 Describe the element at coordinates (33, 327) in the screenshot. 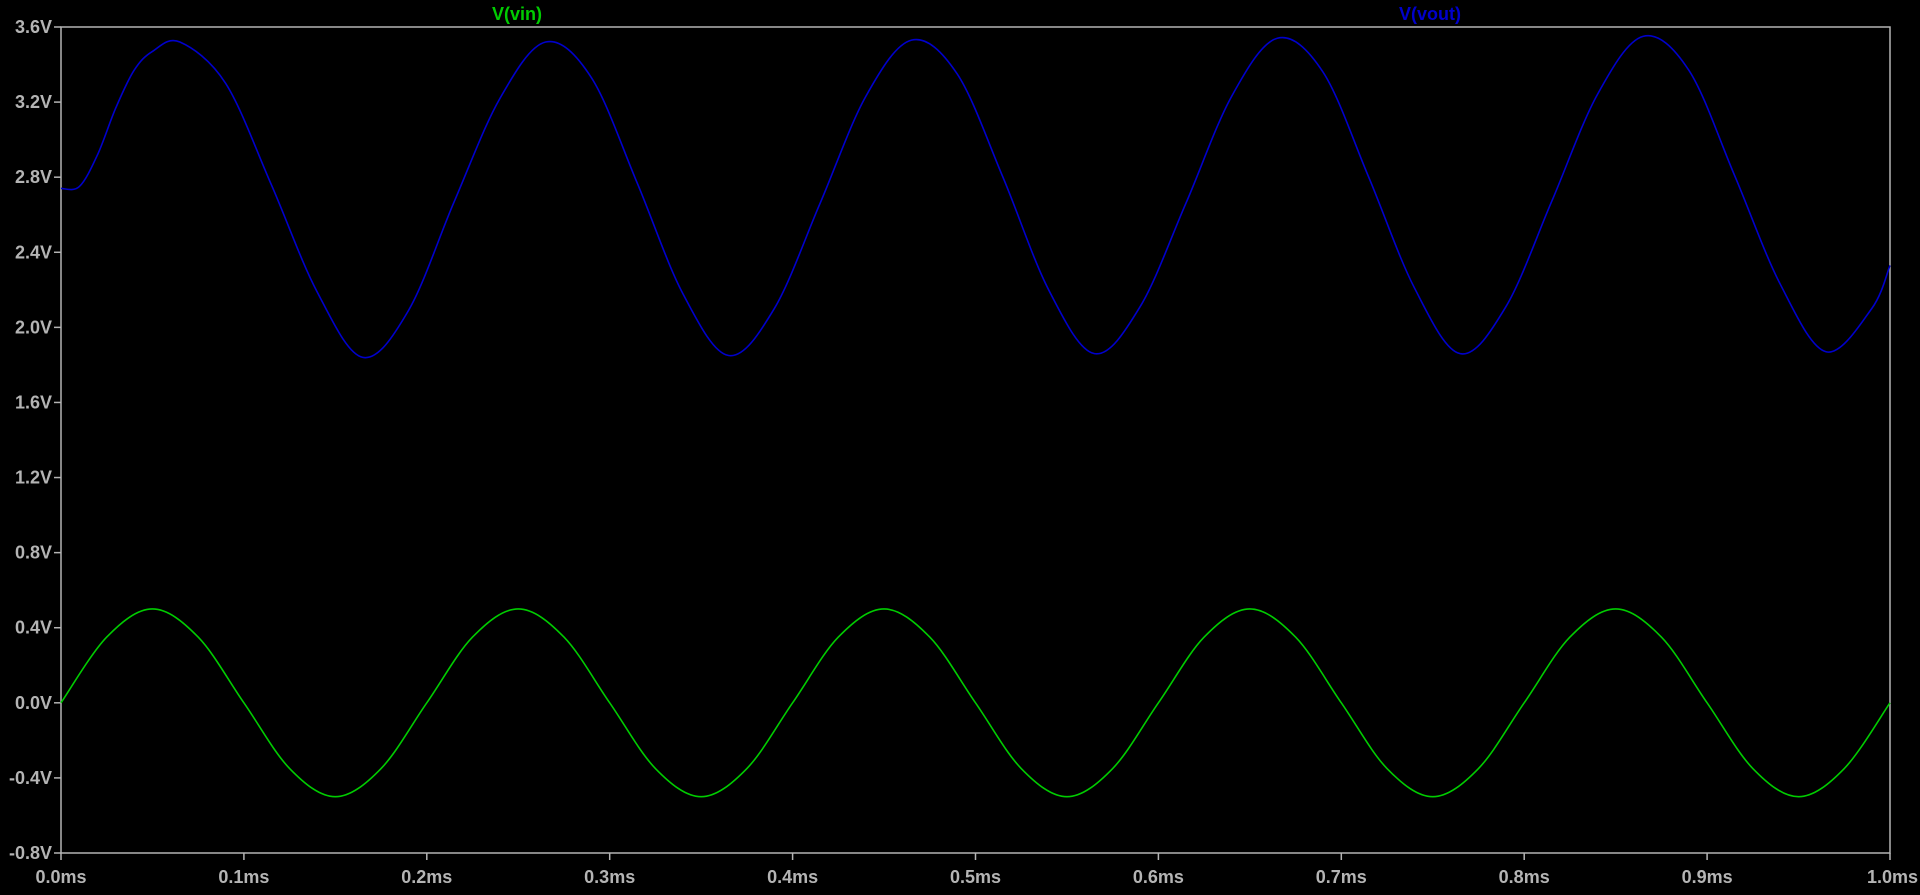

I see `y-tick-label: 2.0V` at that location.